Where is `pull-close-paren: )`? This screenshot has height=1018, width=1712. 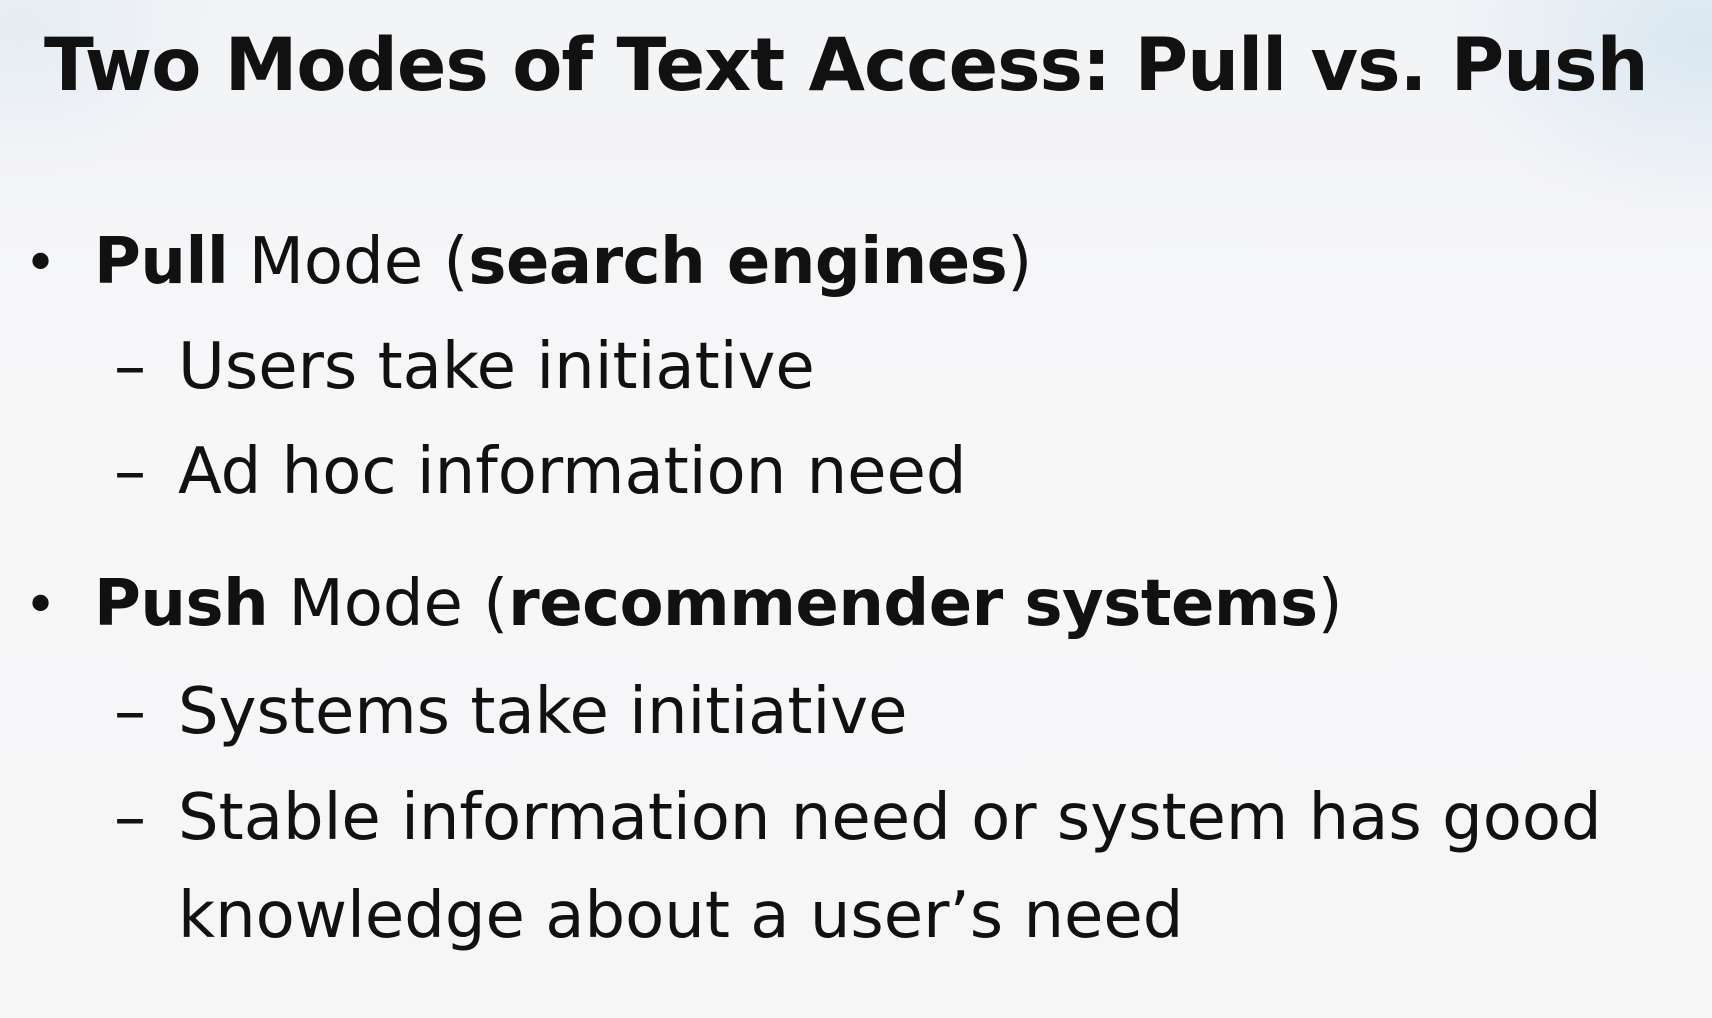 pull-close-paren: ) is located at coordinates (1020, 262).